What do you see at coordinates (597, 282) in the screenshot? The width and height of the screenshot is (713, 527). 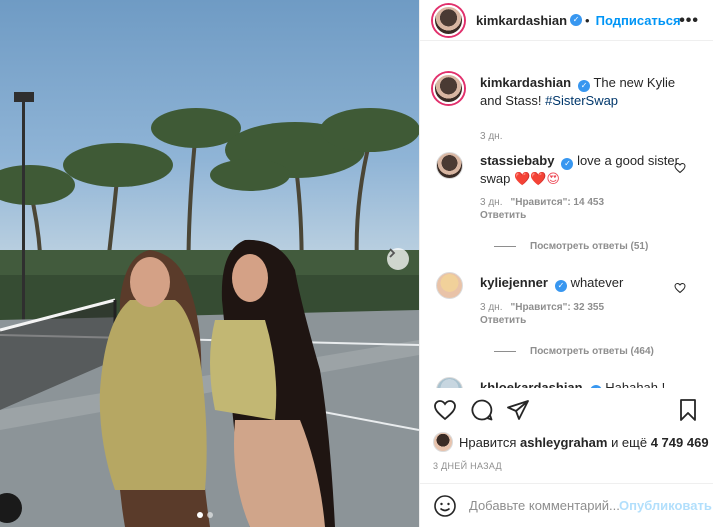 I see `comment-body: whatever` at bounding box center [597, 282].